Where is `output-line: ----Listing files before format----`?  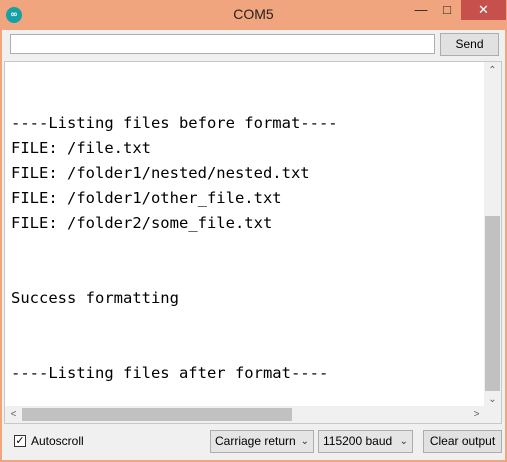 output-line: ----Listing files before format---- is located at coordinates (174, 123).